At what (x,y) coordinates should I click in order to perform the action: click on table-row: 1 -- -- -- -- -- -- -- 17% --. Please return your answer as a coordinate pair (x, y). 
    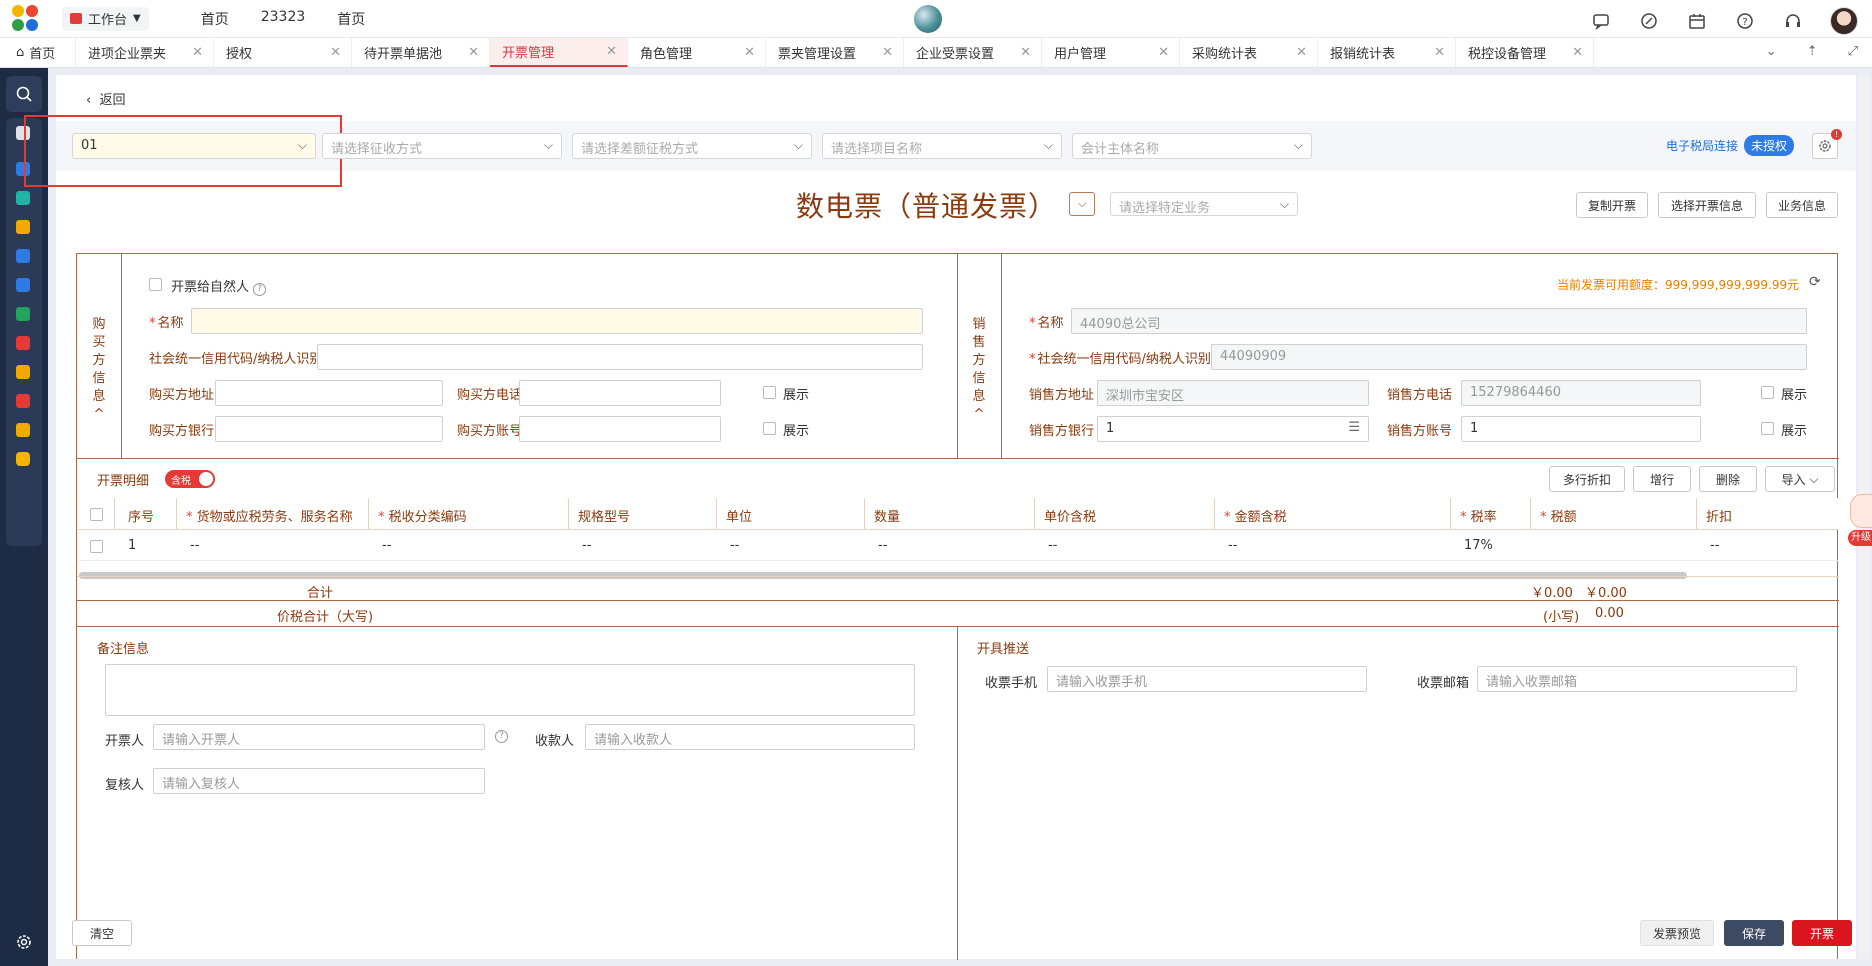
    Looking at the image, I should click on (958, 546).